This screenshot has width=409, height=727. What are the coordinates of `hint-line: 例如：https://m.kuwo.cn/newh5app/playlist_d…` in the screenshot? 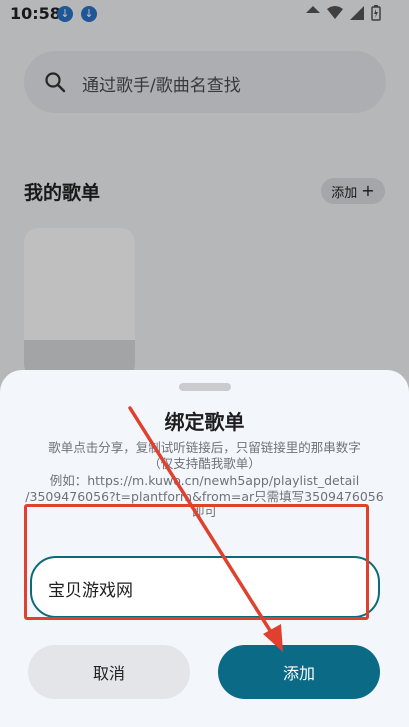 It's located at (204, 480).